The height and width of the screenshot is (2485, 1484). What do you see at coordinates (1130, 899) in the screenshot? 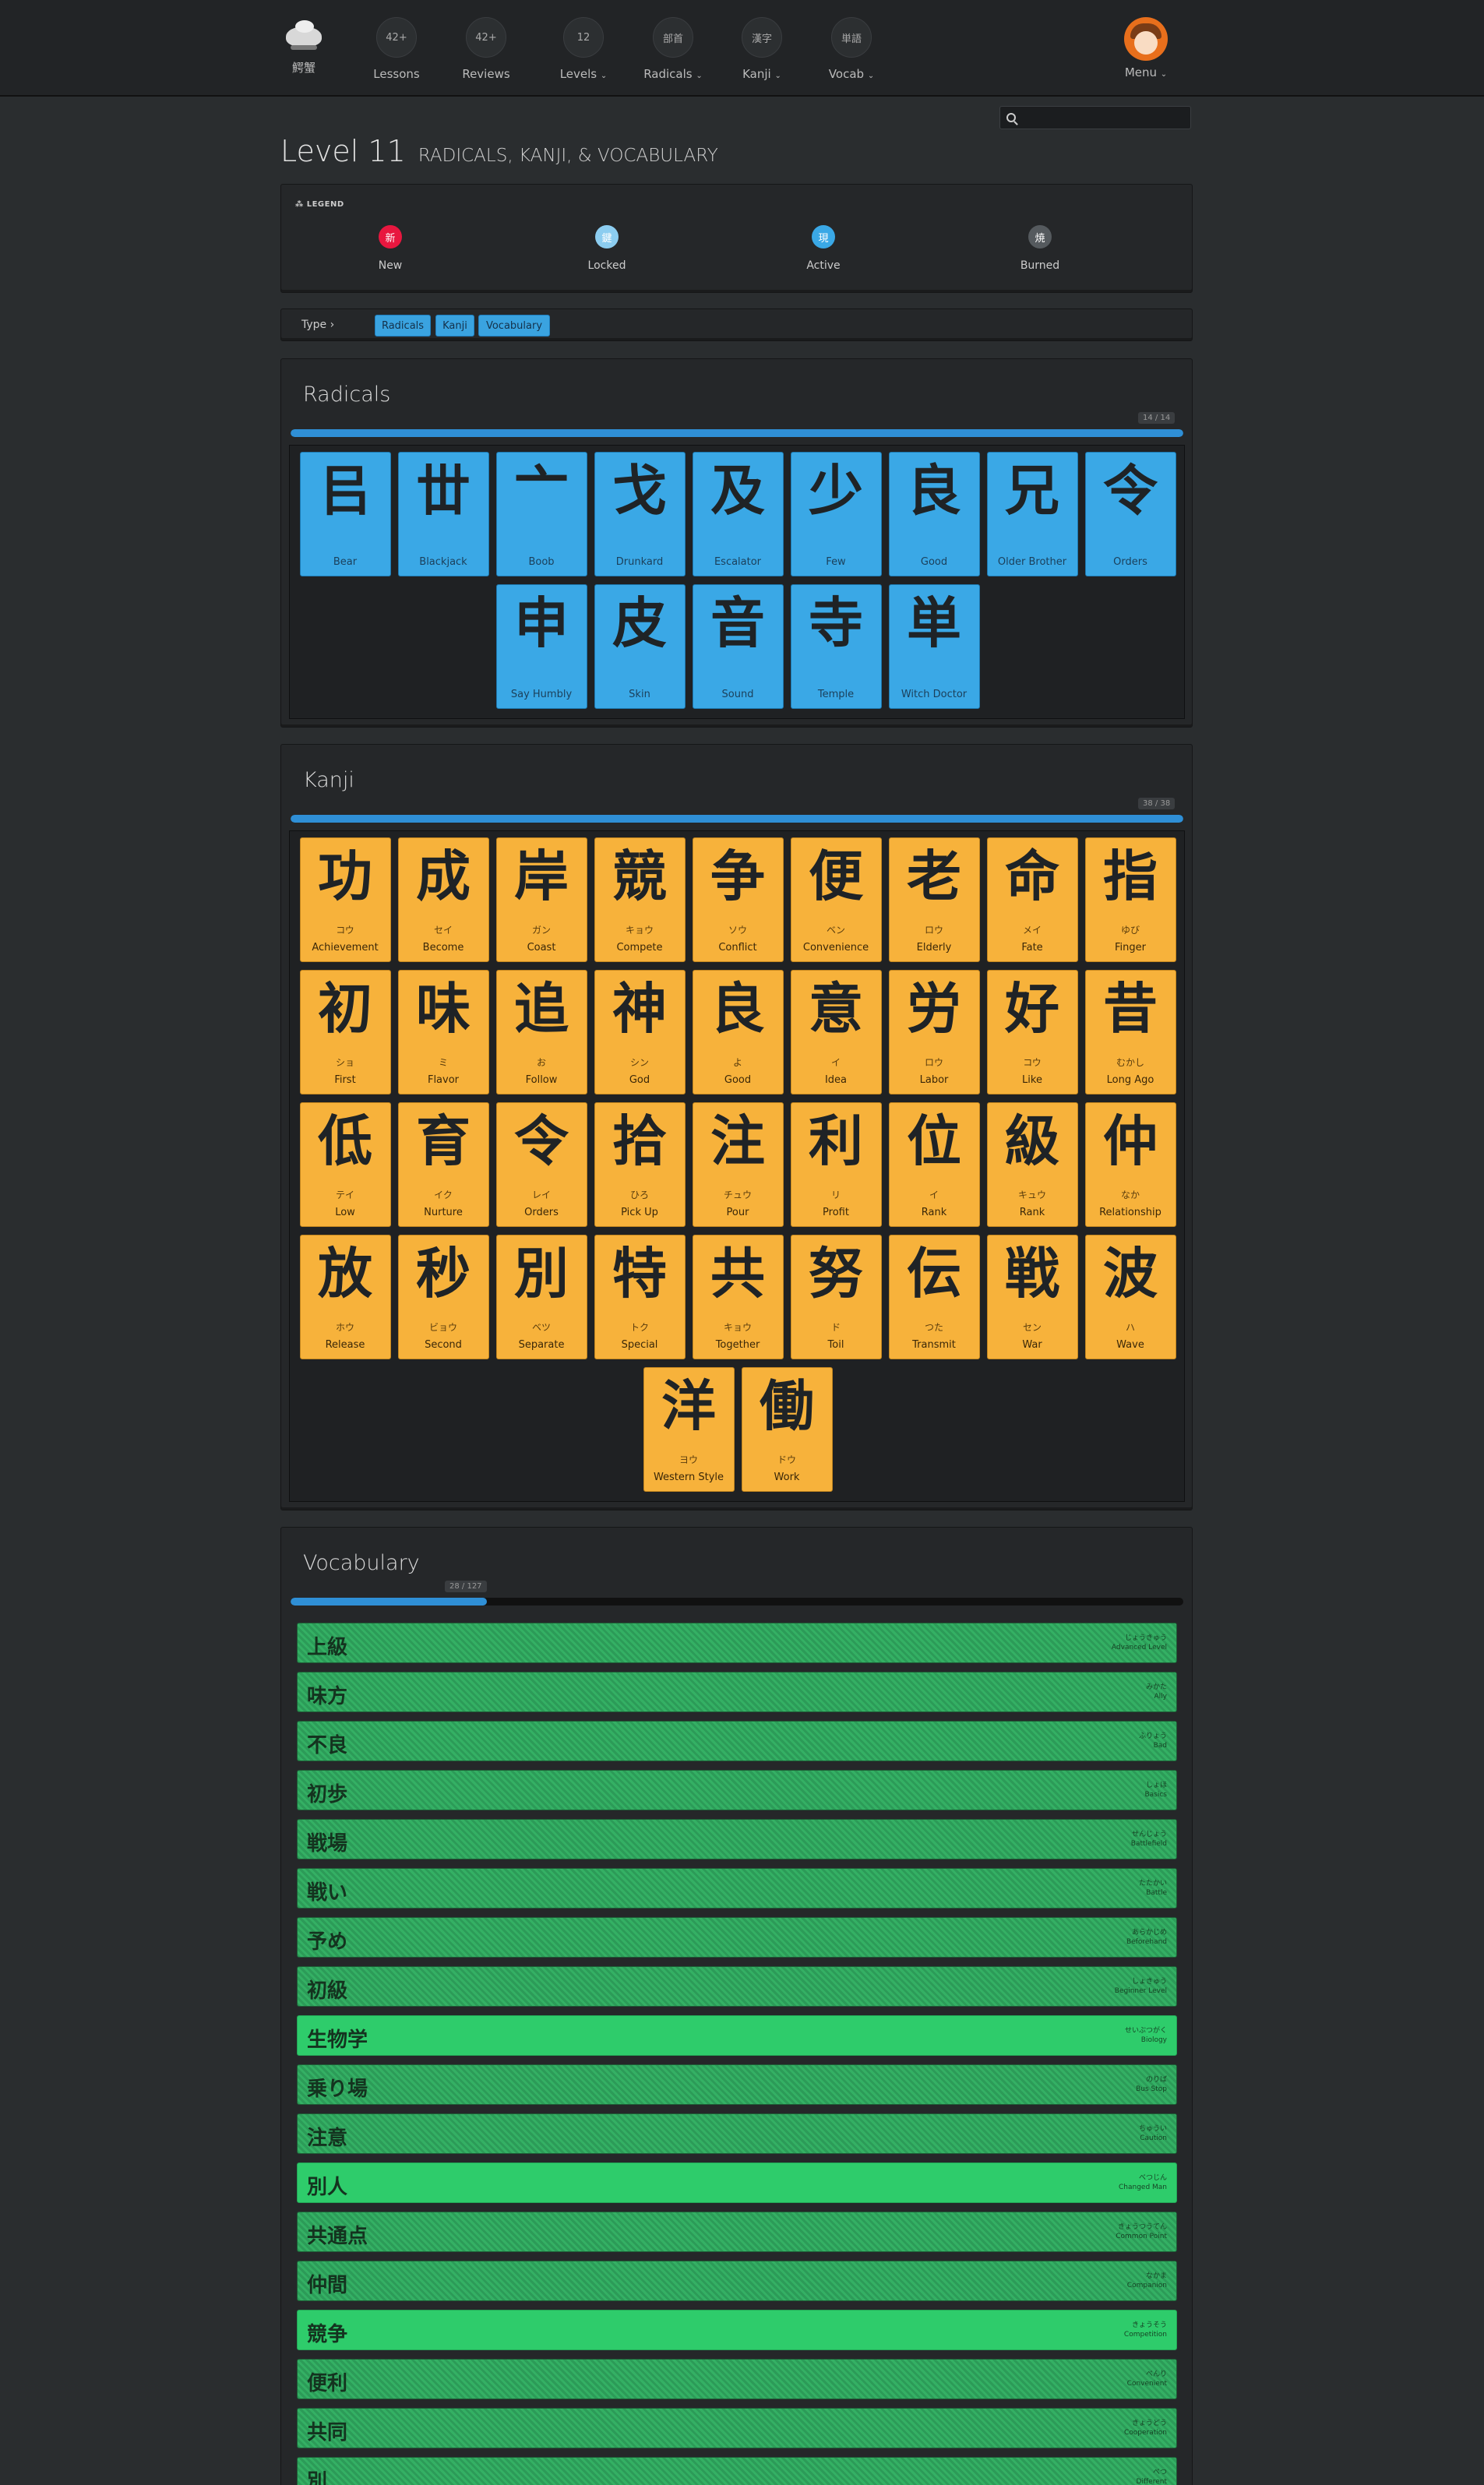
I see `kanji-tile: 指ゆび Finger` at bounding box center [1130, 899].